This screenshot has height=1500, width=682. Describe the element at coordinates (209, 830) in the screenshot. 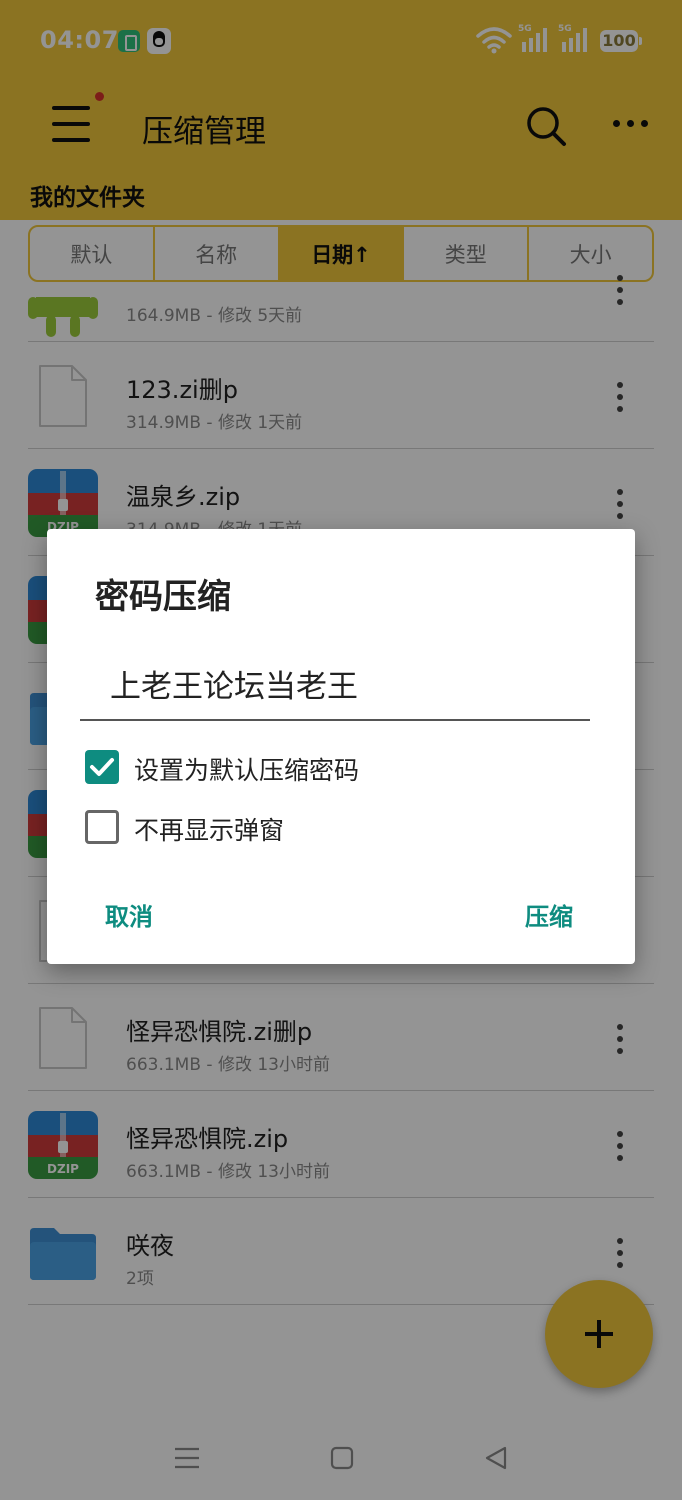

I see `no-popup-label: 不再显示弹窗` at that location.